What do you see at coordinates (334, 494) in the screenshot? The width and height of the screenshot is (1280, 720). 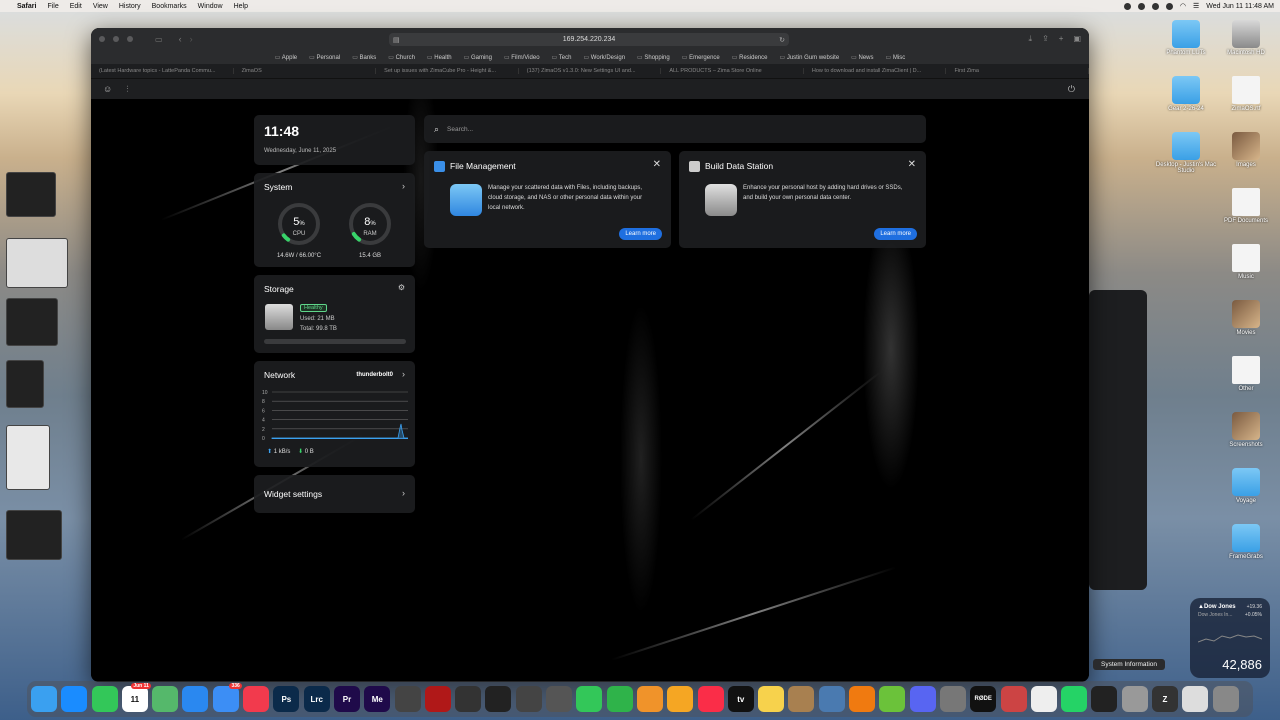 I see `widget-settings-button: Widget settings ›` at bounding box center [334, 494].